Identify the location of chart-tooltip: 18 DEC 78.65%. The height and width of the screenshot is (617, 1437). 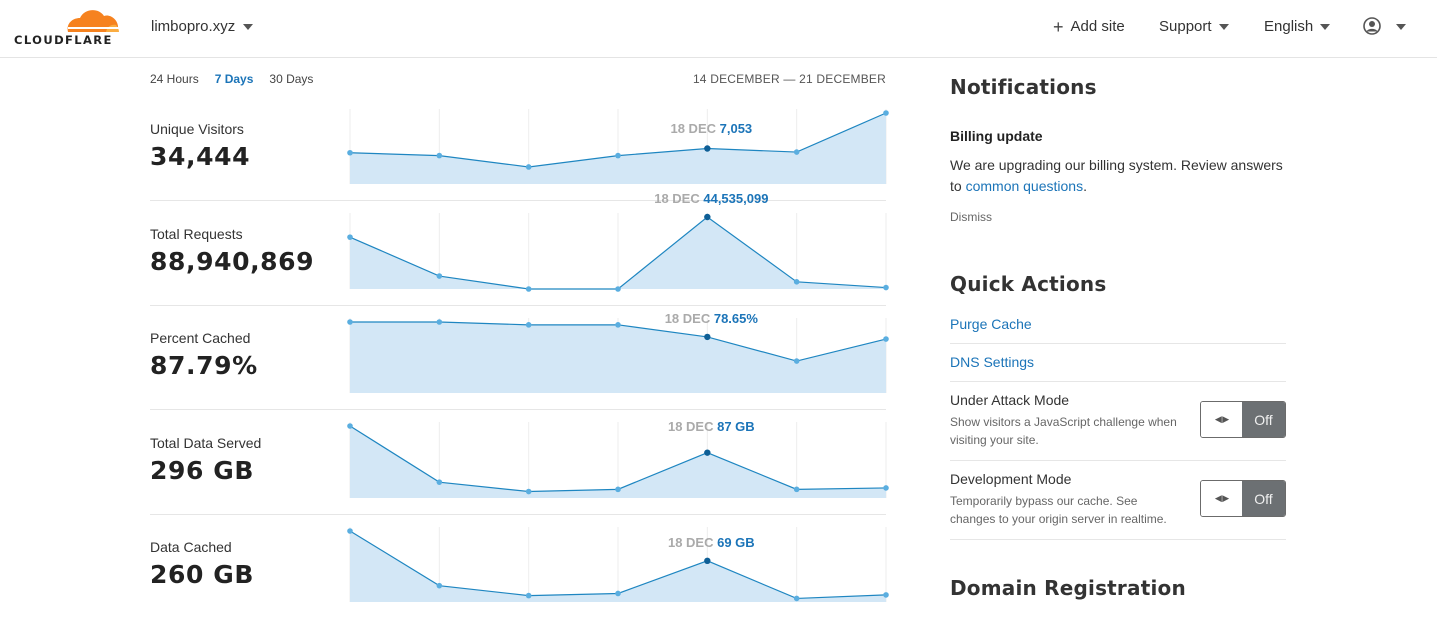
(712, 318).